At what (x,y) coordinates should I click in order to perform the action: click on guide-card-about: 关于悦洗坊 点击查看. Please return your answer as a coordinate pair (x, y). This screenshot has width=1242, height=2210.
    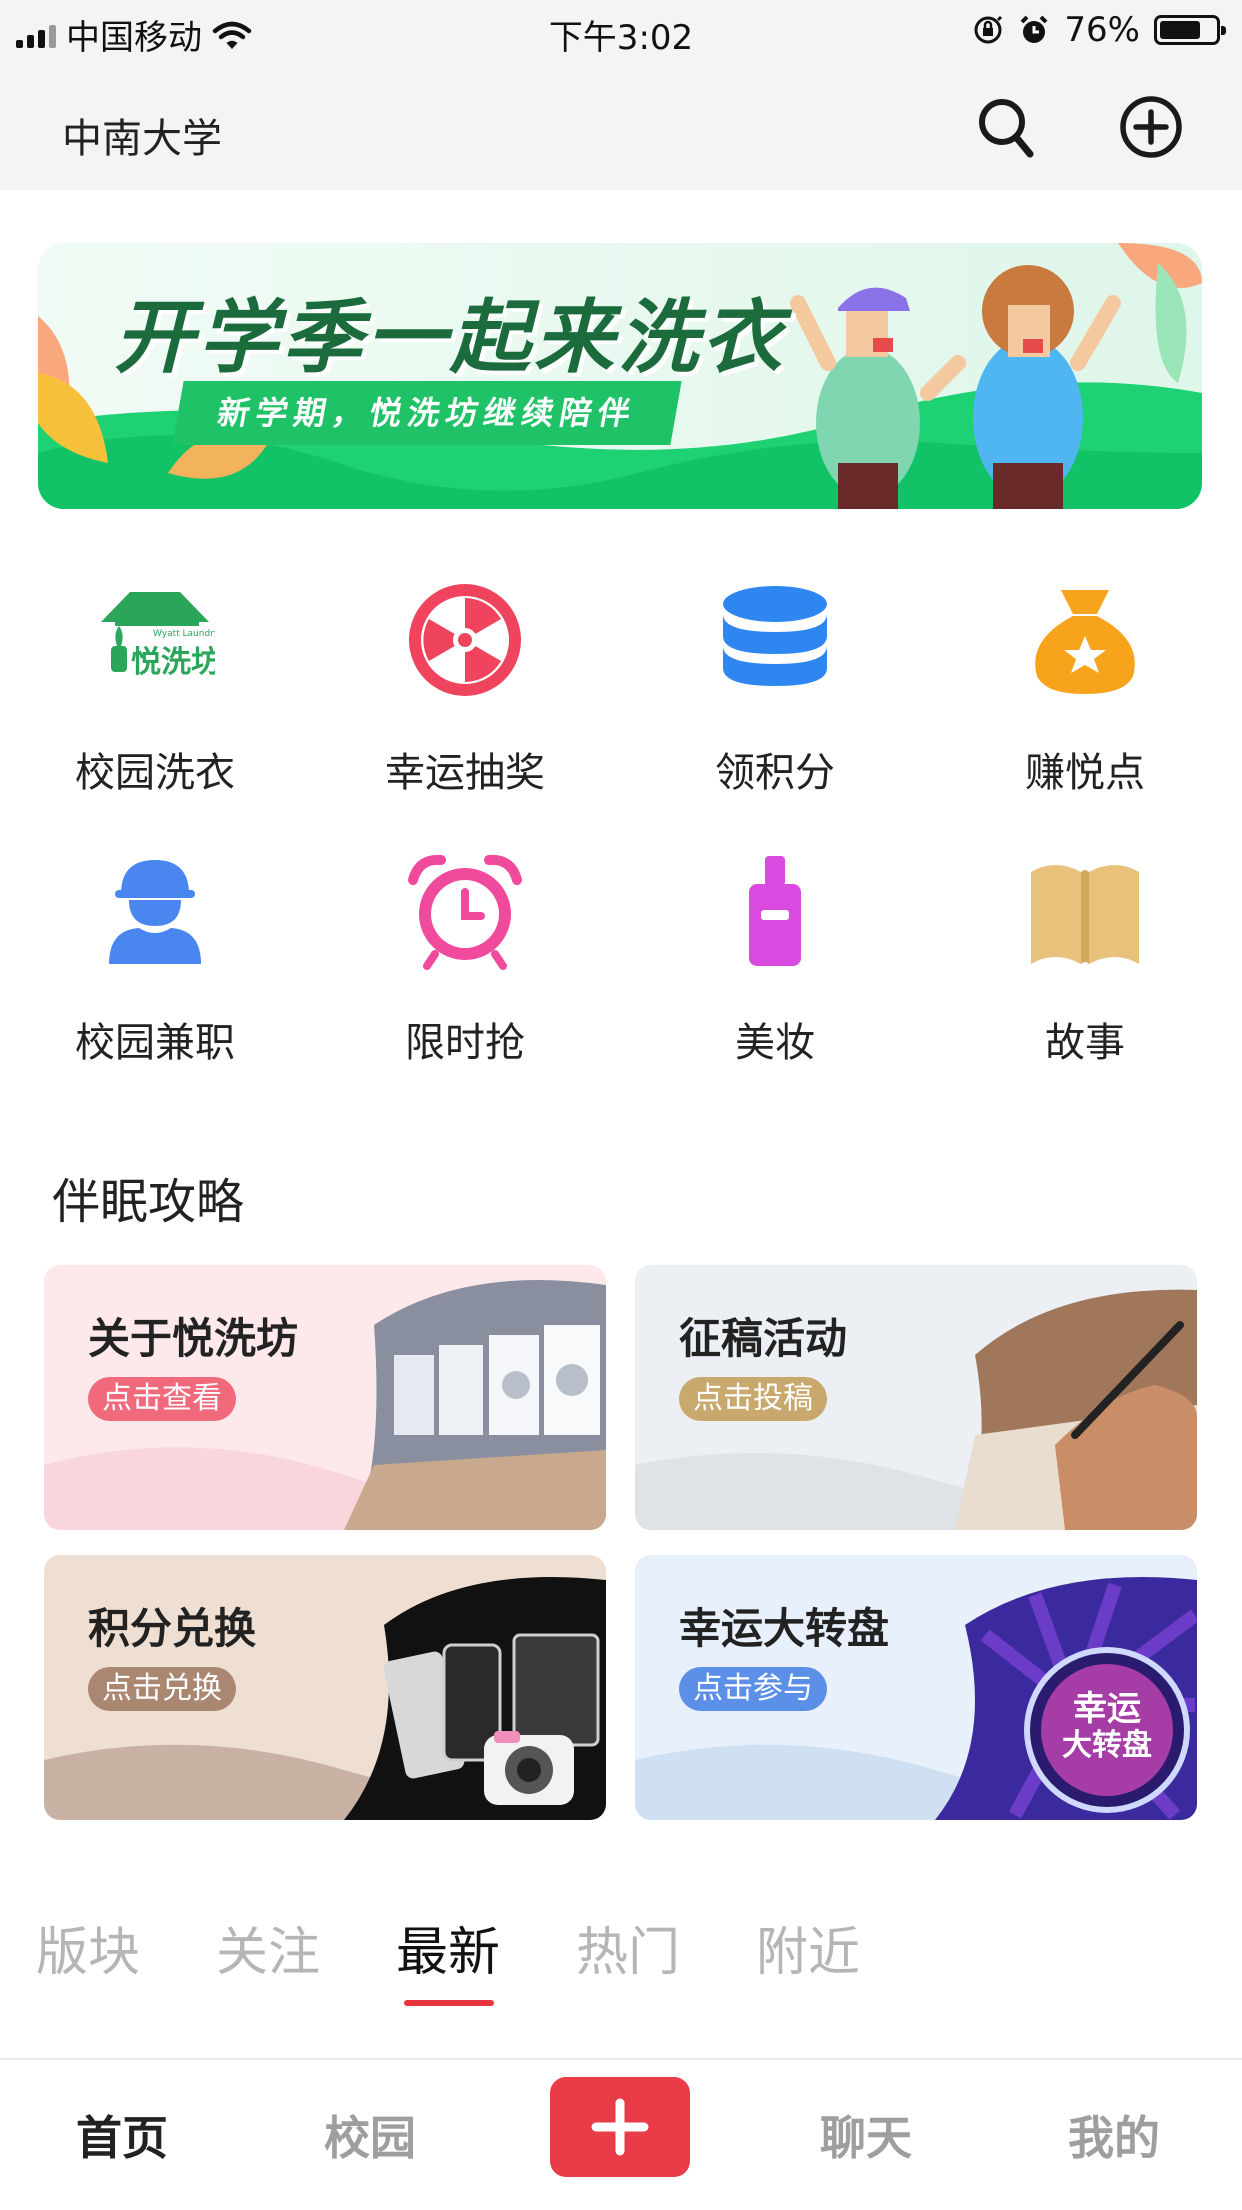
    Looking at the image, I should click on (325, 1397).